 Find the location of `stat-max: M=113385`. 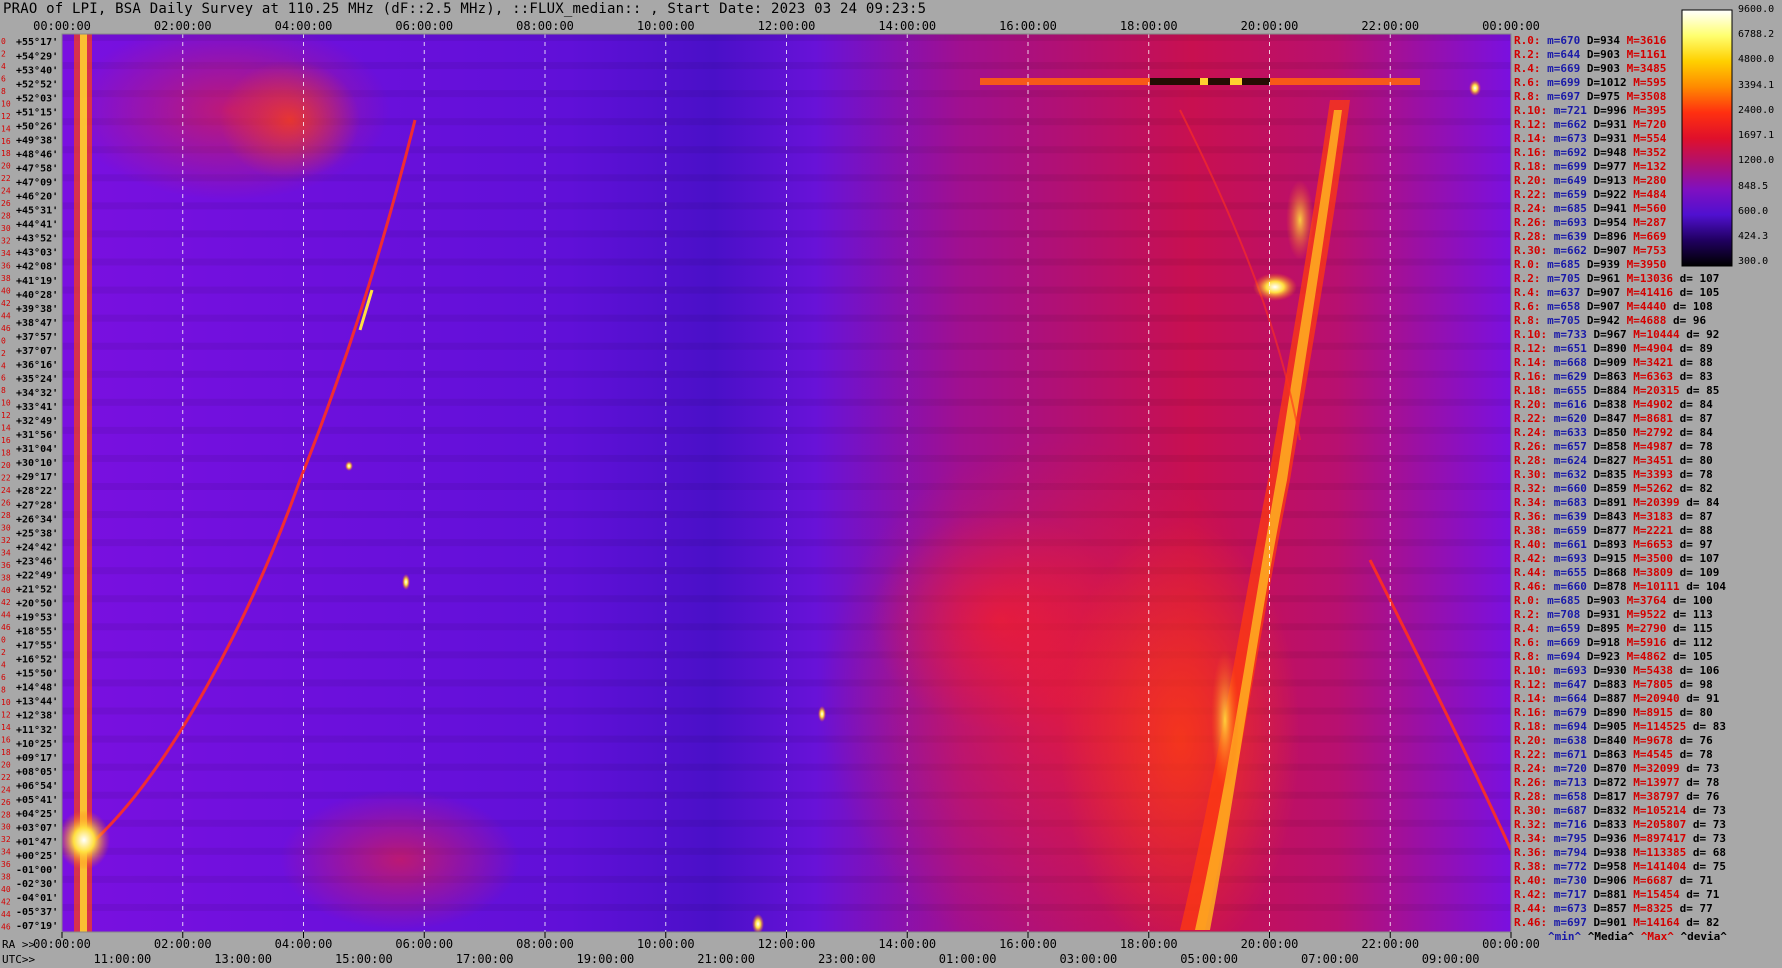

stat-max: M=113385 is located at coordinates (1663, 852).